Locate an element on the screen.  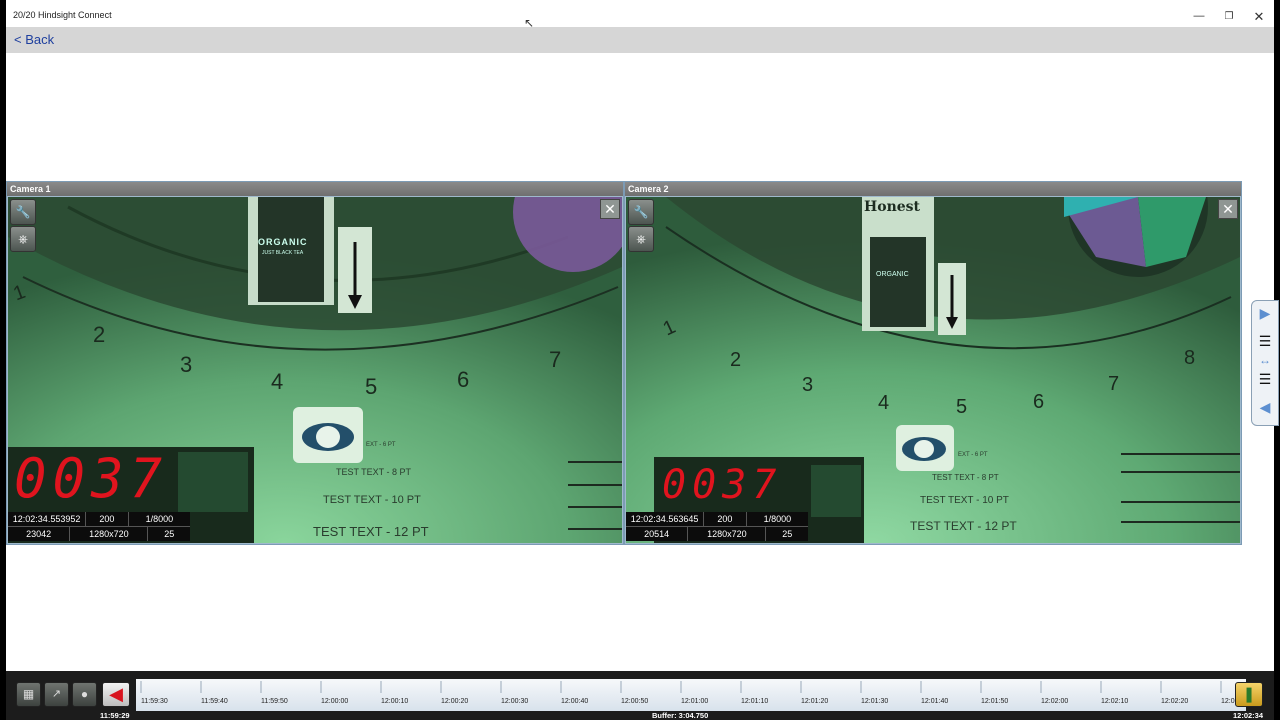
window-title: 20/20 Hindsight Connect is located at coordinates (62, 15).